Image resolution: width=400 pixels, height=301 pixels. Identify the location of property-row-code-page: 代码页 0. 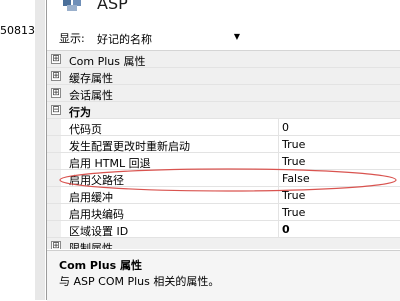
(223, 127).